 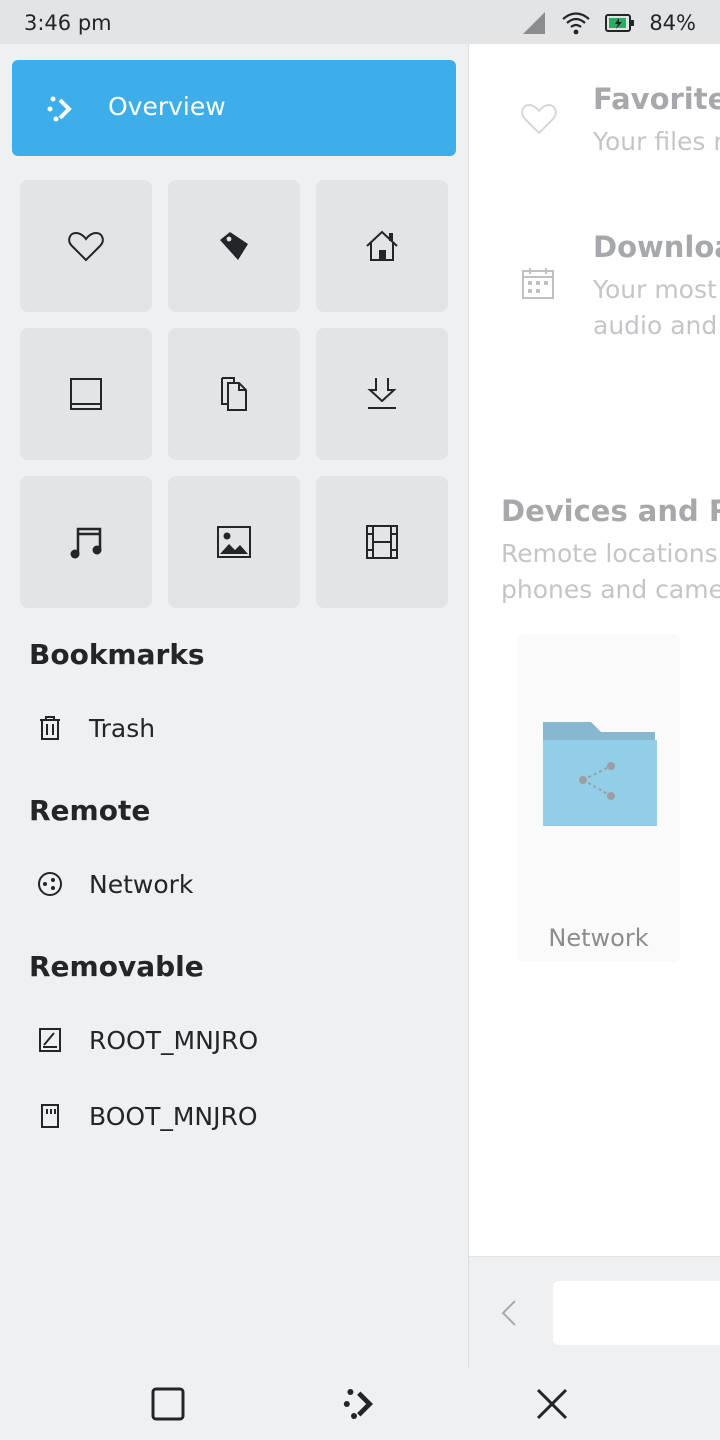 I want to click on pictures-icon, so click(x=234, y=542).